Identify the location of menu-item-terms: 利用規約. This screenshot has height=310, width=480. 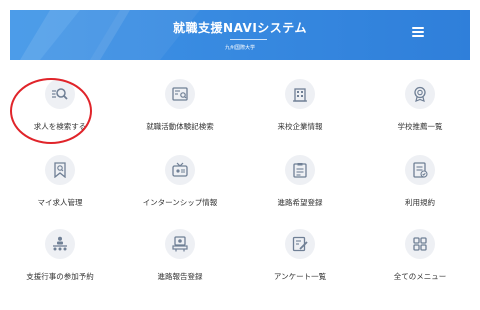
(420, 183).